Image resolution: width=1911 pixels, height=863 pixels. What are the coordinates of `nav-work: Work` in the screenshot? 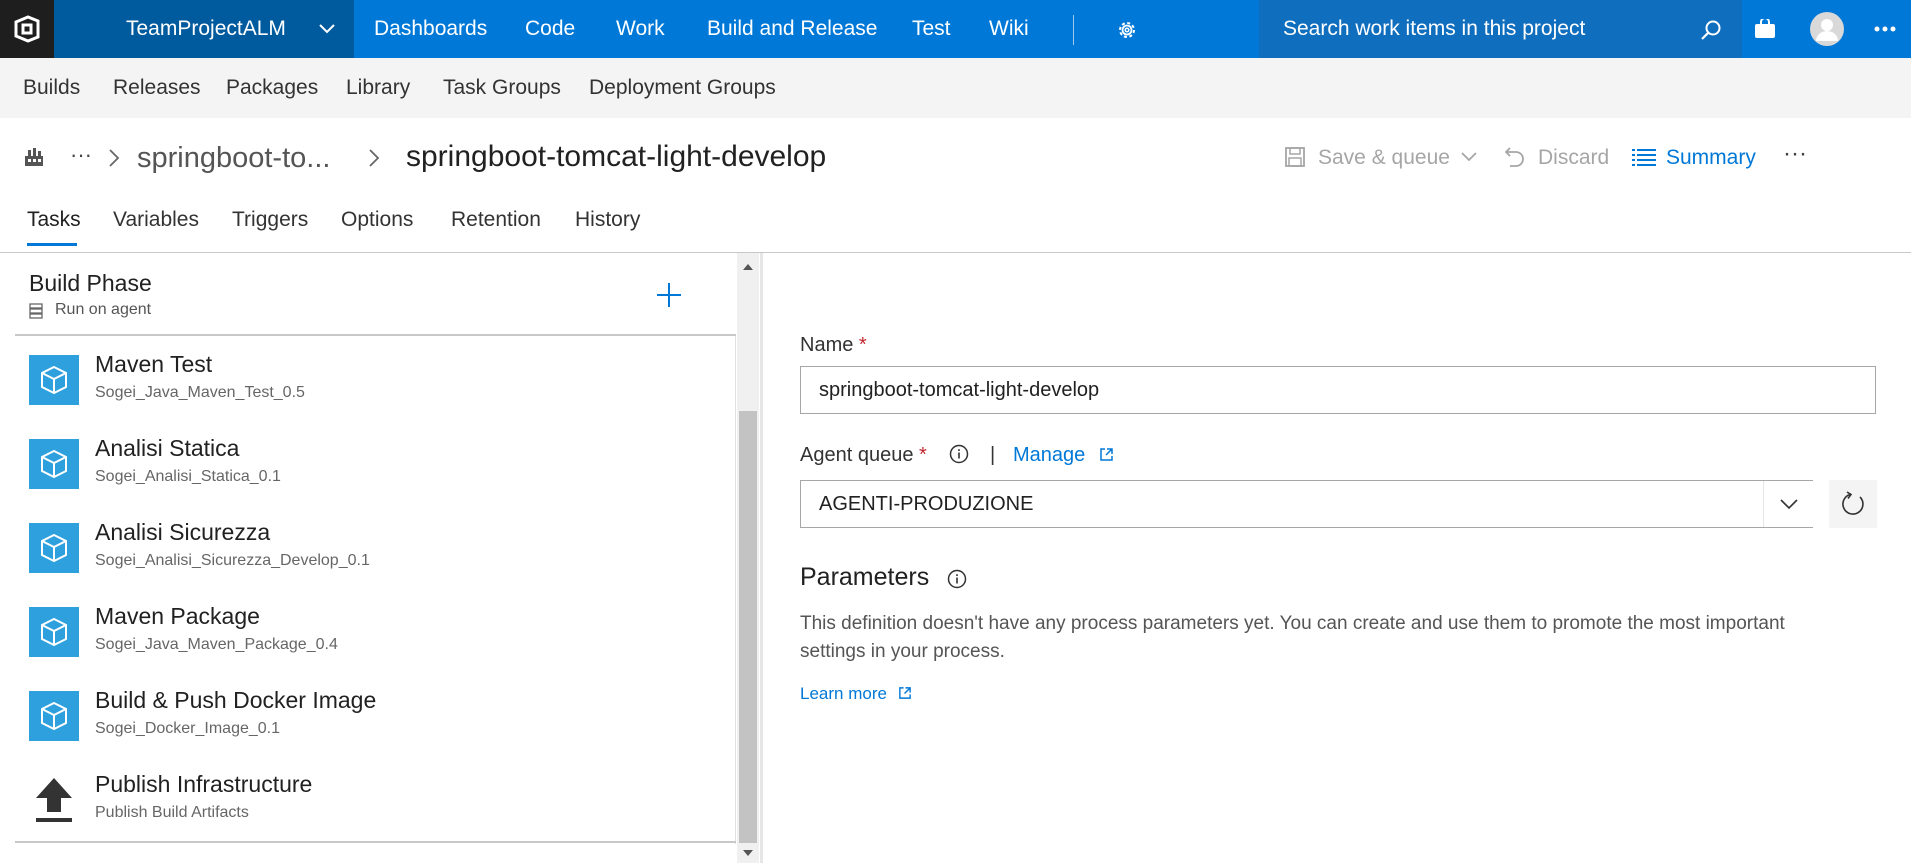 It's located at (640, 29).